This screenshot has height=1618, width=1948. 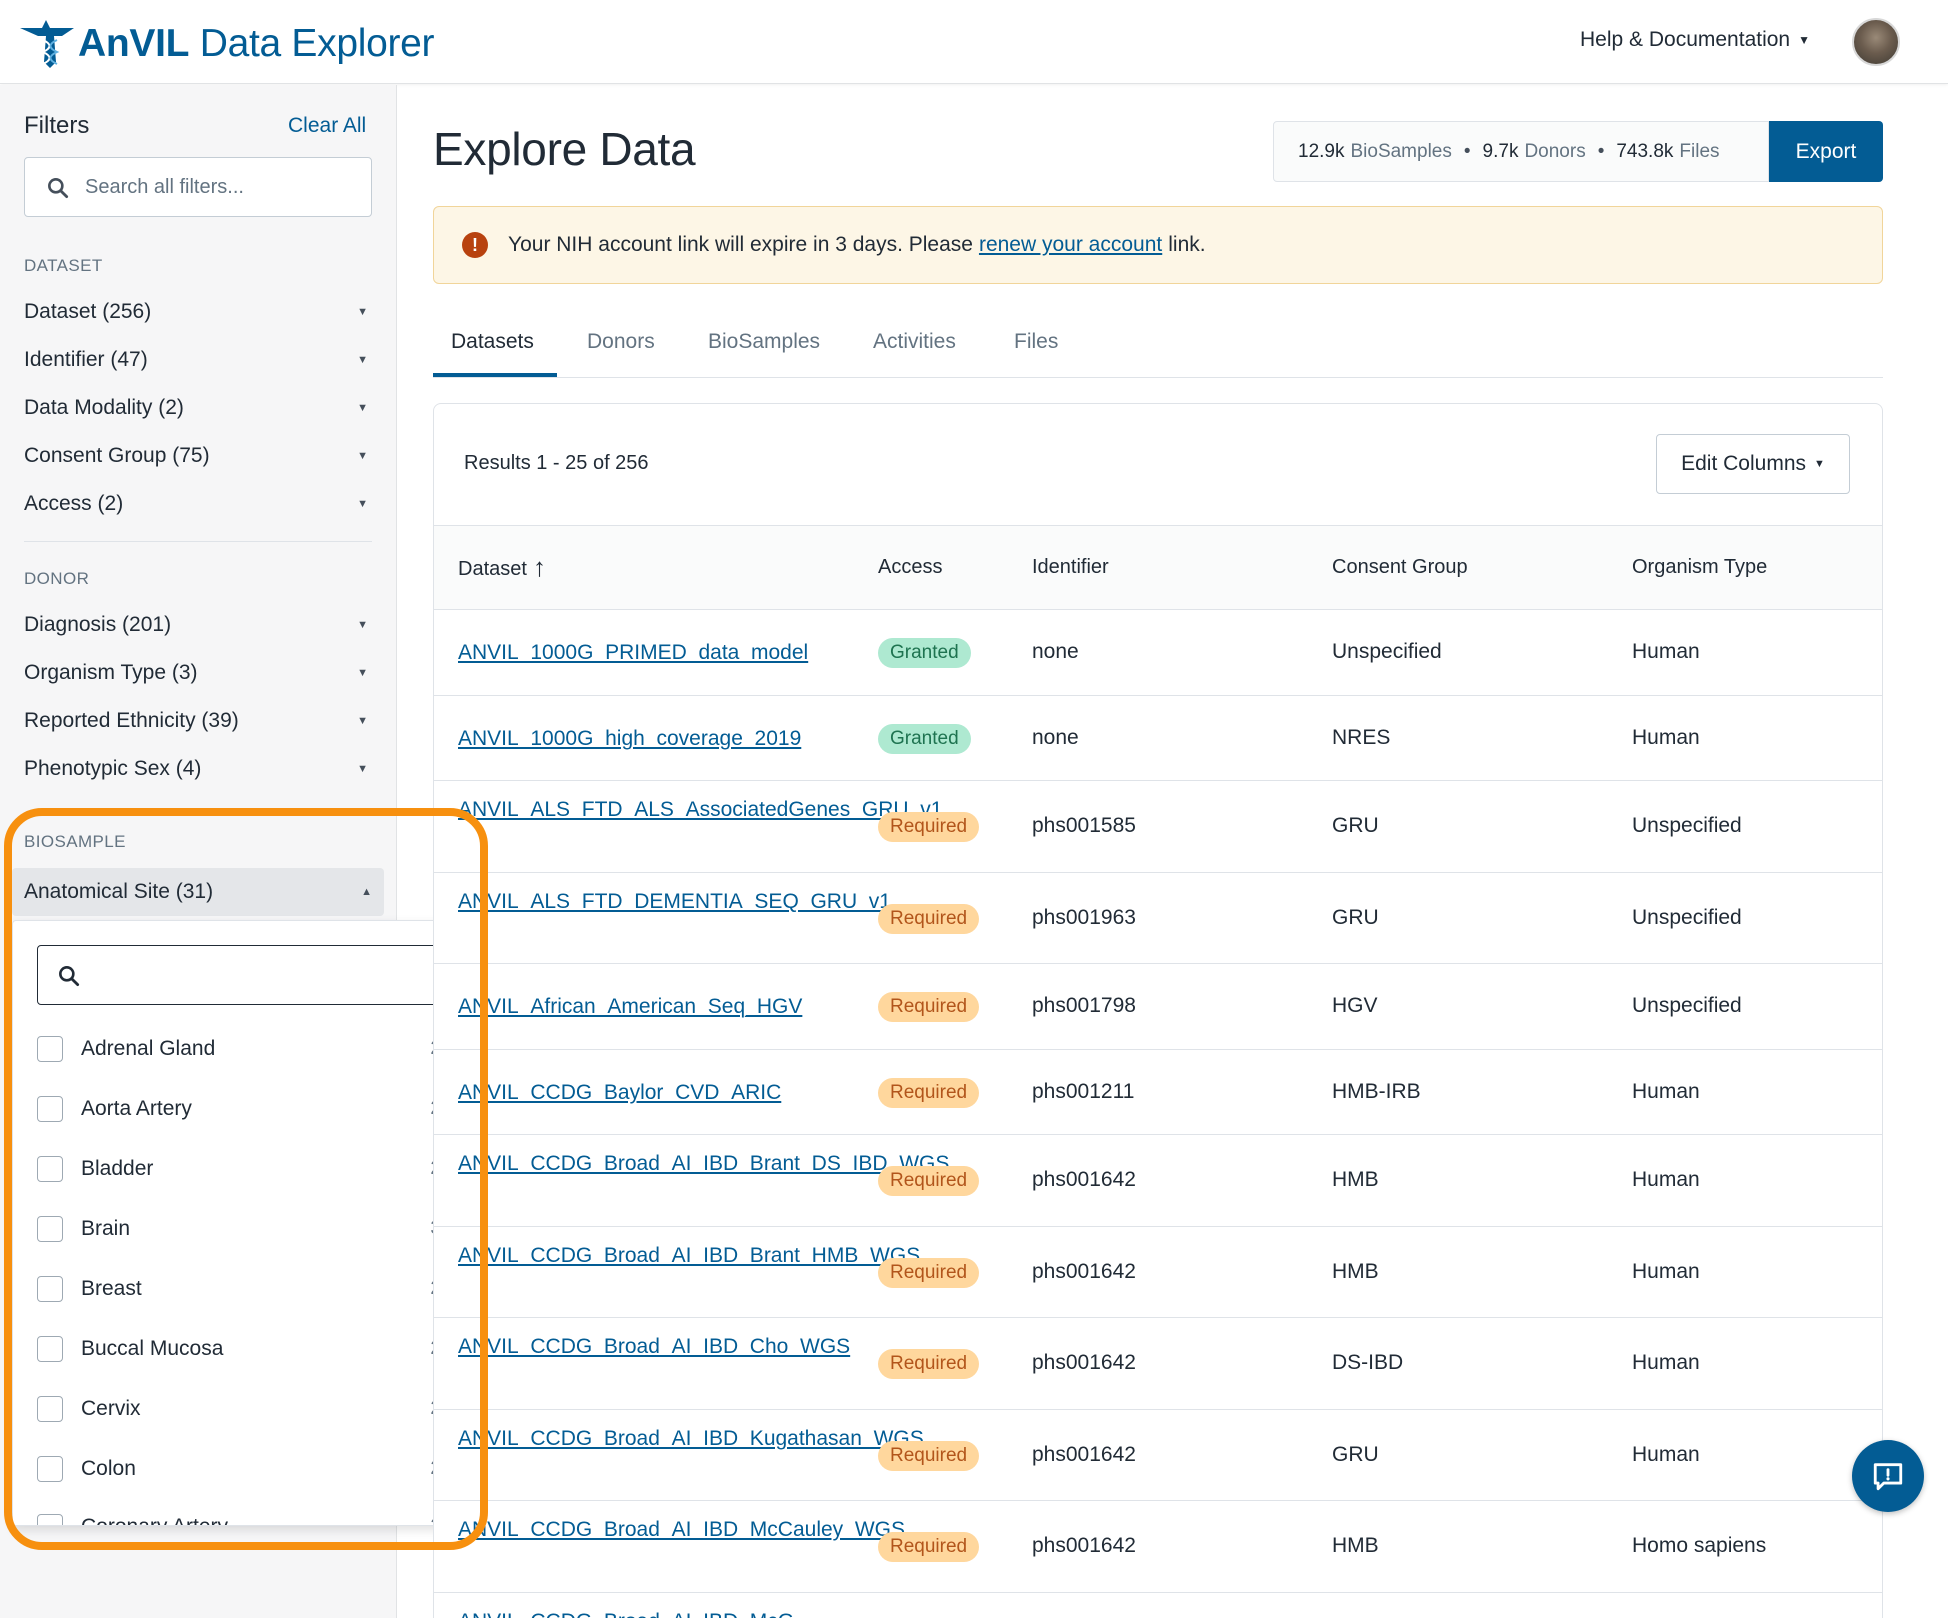 I want to click on results-count: Results 1 - 25 of 256, so click(x=556, y=463).